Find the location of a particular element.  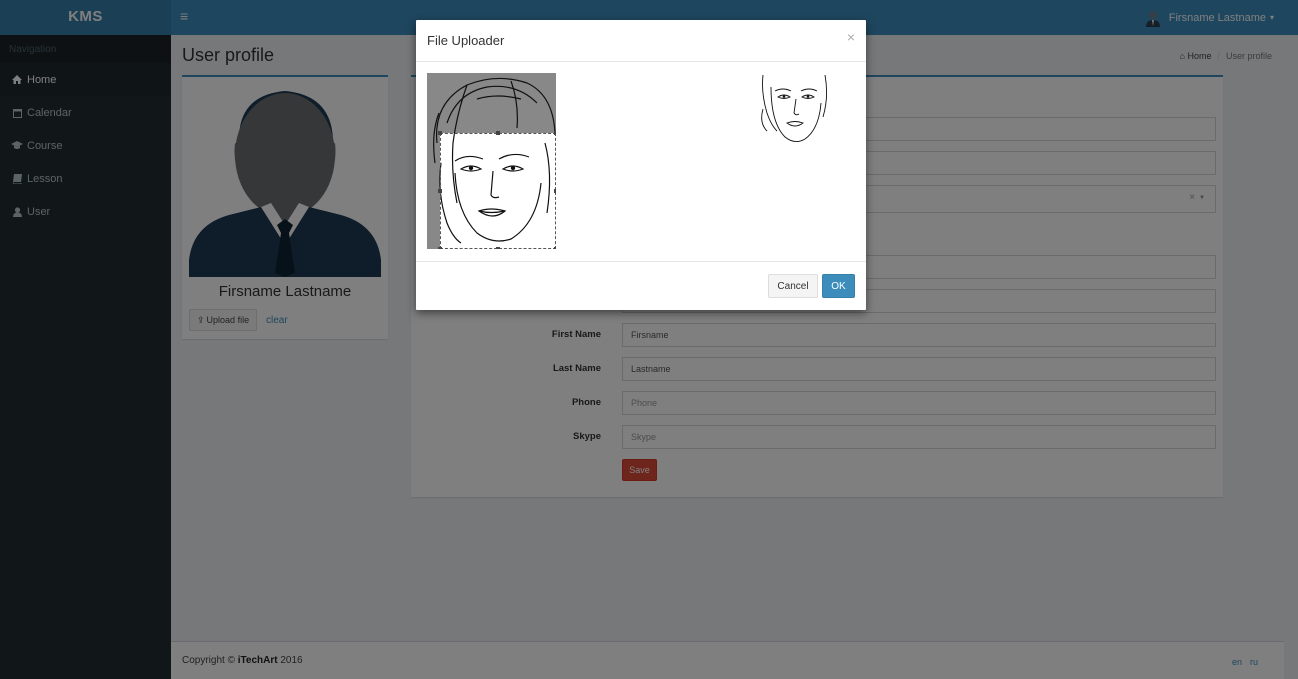

ok-button: OK is located at coordinates (838, 286).